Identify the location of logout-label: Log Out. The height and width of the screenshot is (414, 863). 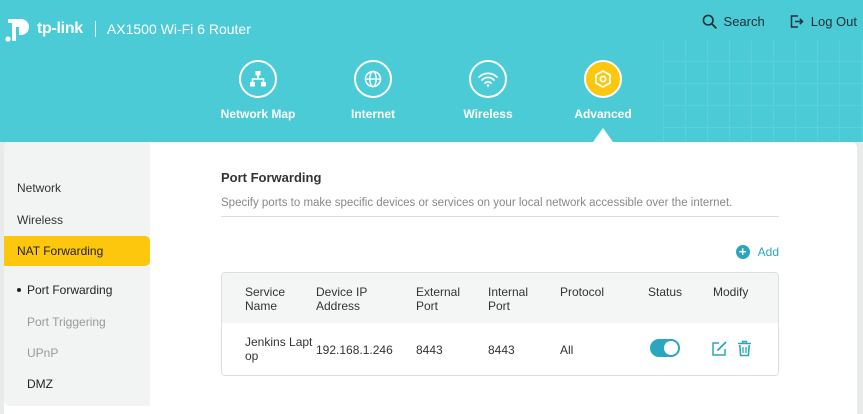
(833, 21).